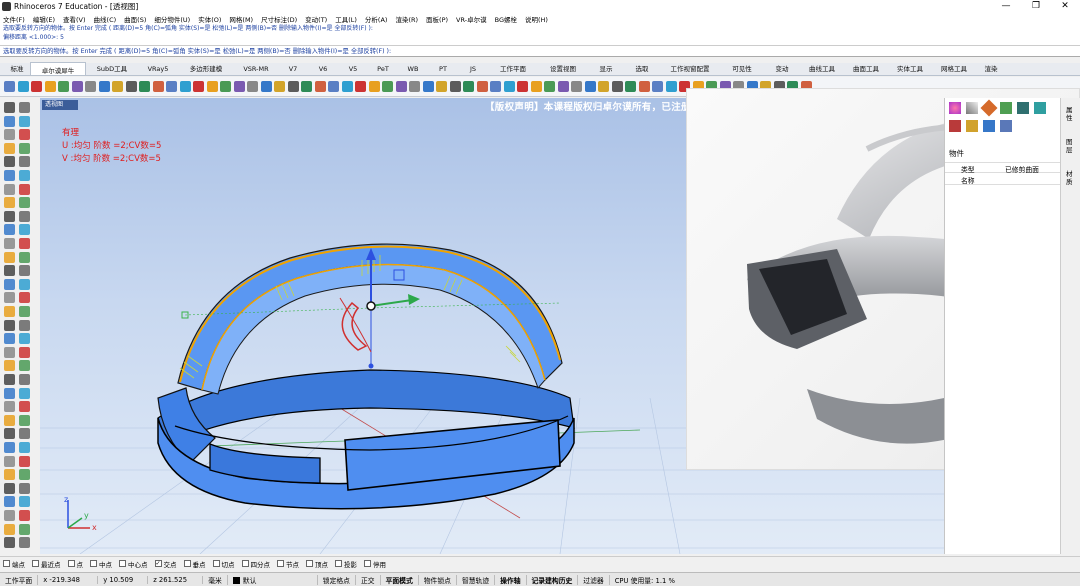 Image resolution: width=1080 pixels, height=586 pixels. I want to click on green-cube-icon, so click(1006, 108).